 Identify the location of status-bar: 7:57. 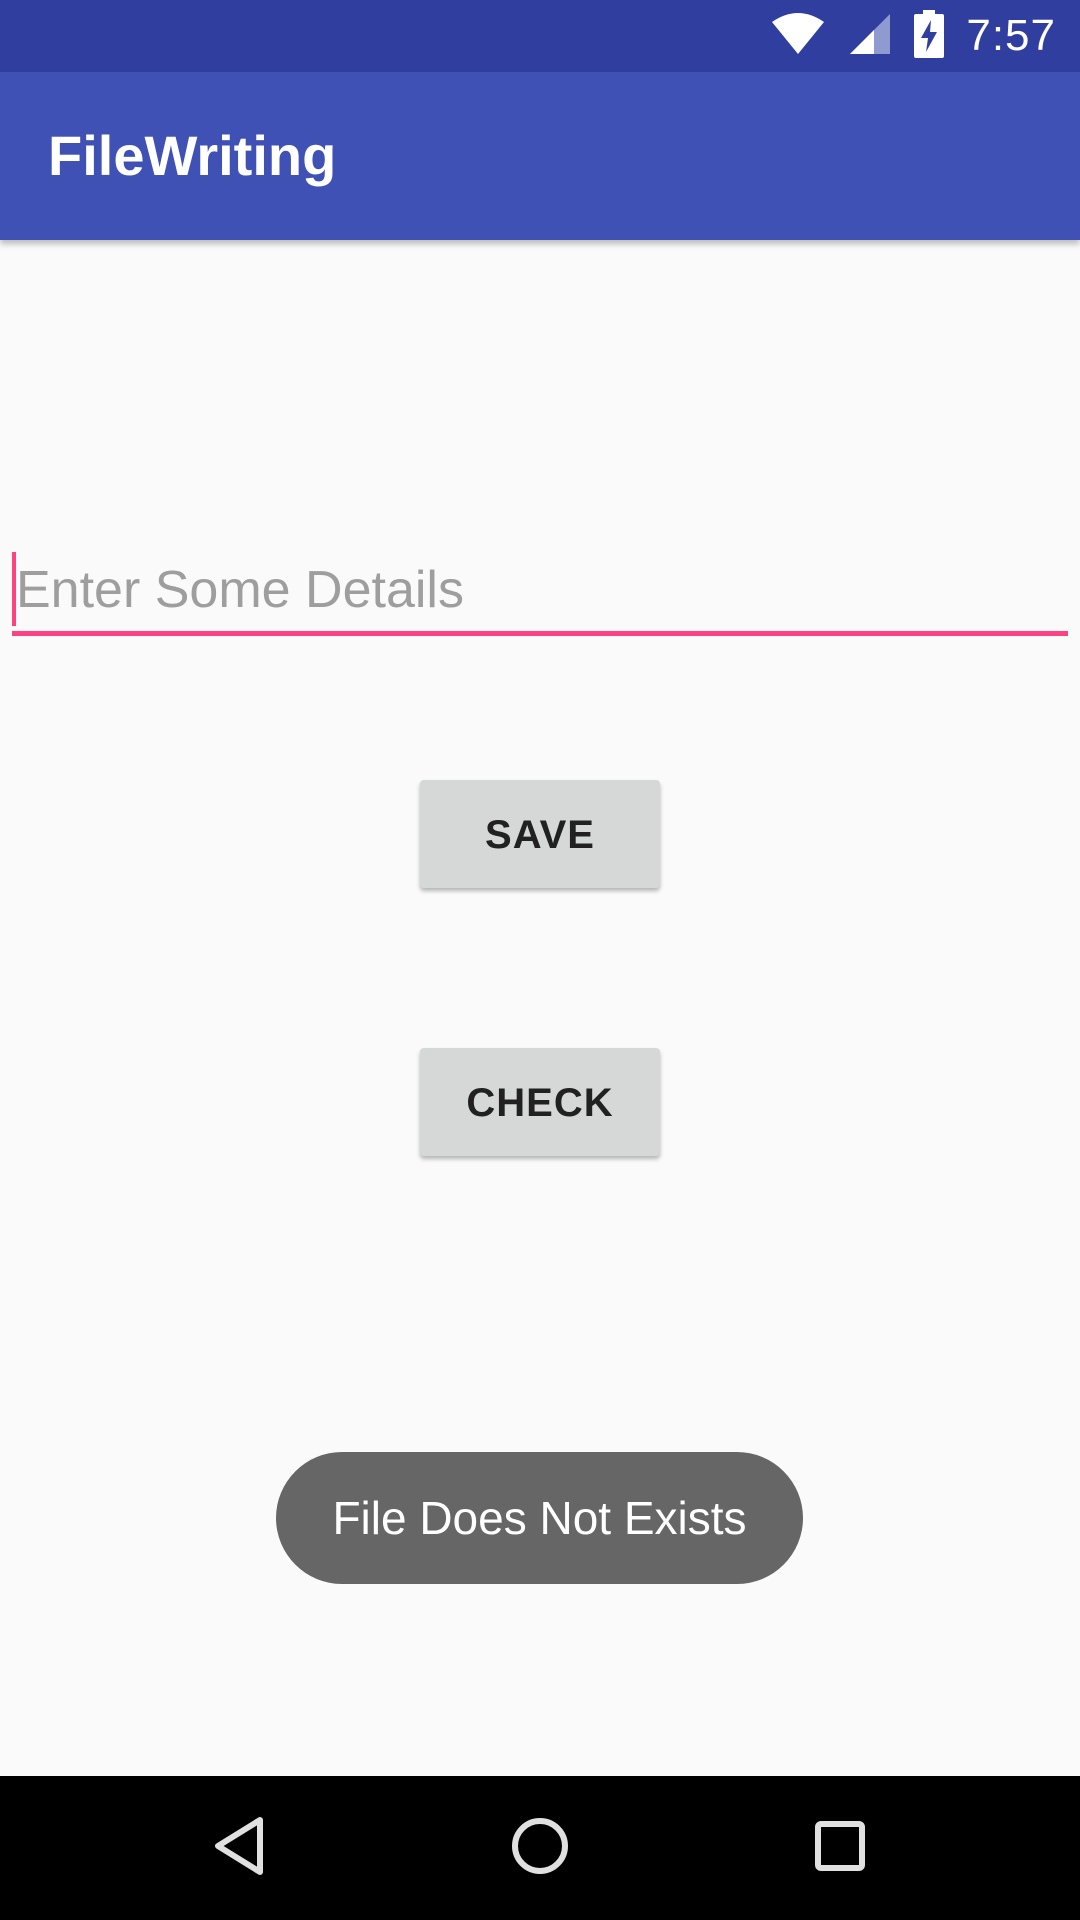
(540, 36).